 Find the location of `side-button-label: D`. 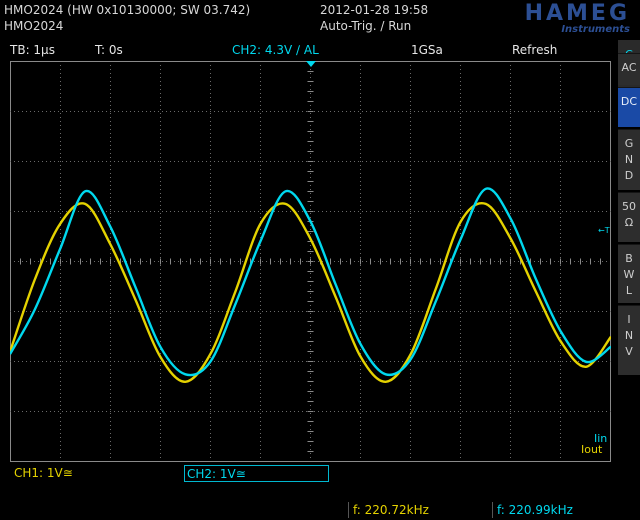

side-button-label: D is located at coordinates (629, 175).